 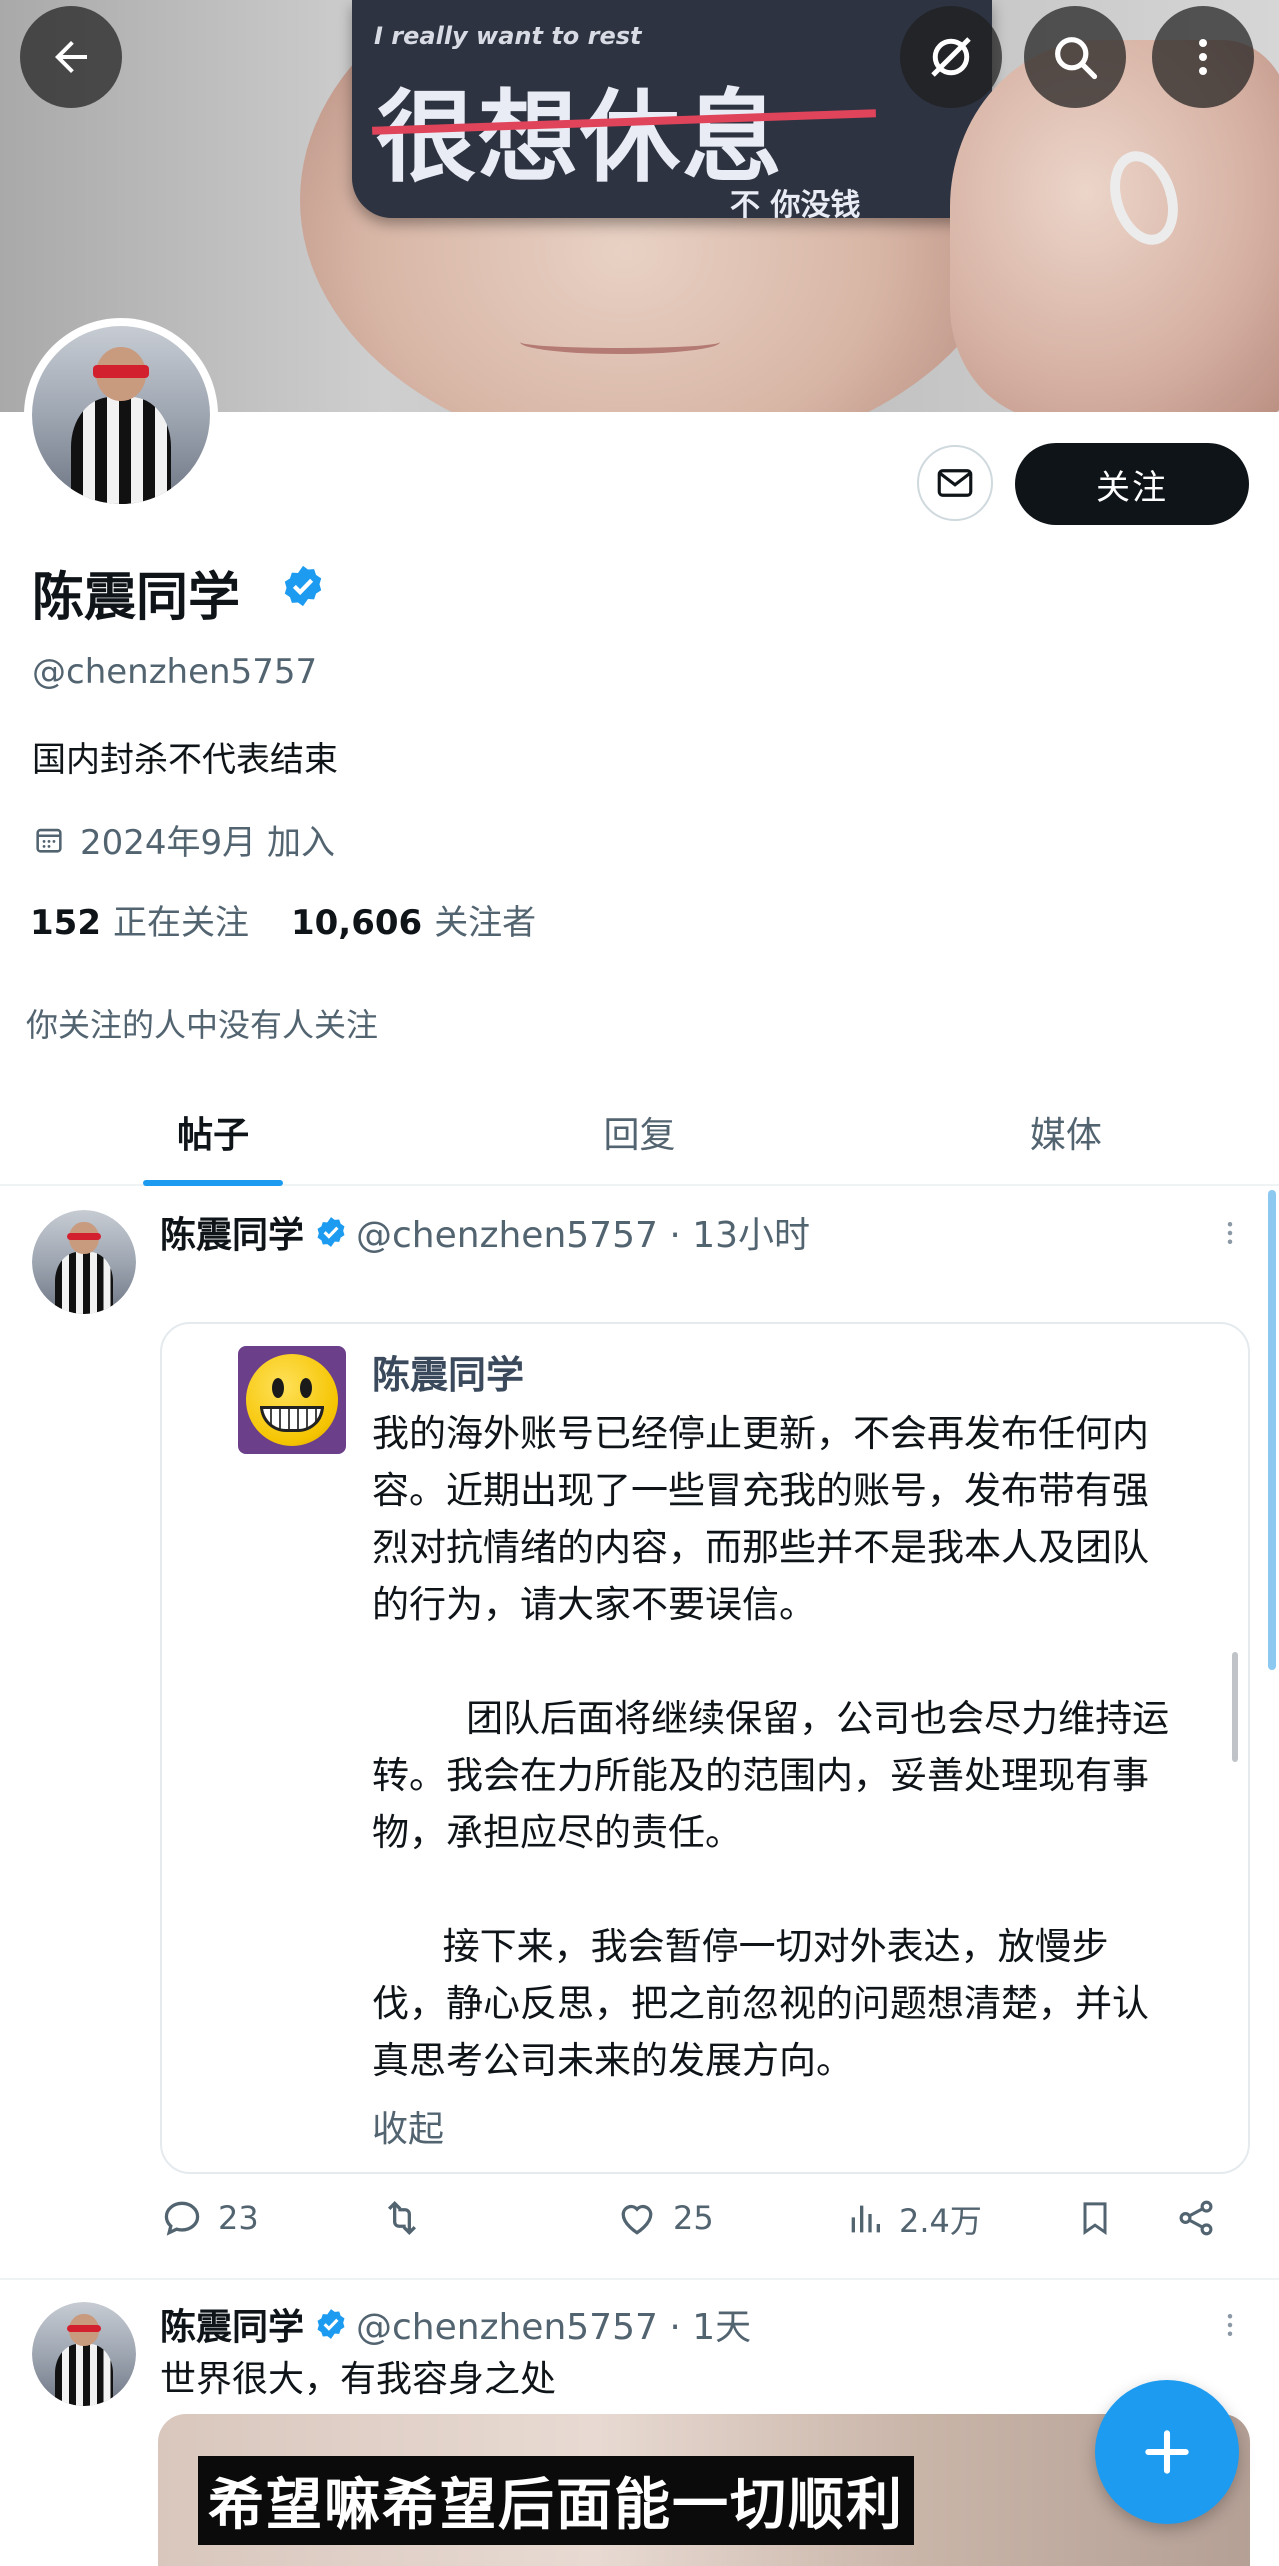 What do you see at coordinates (408, 2126) in the screenshot?
I see `collapse-link: 收起` at bounding box center [408, 2126].